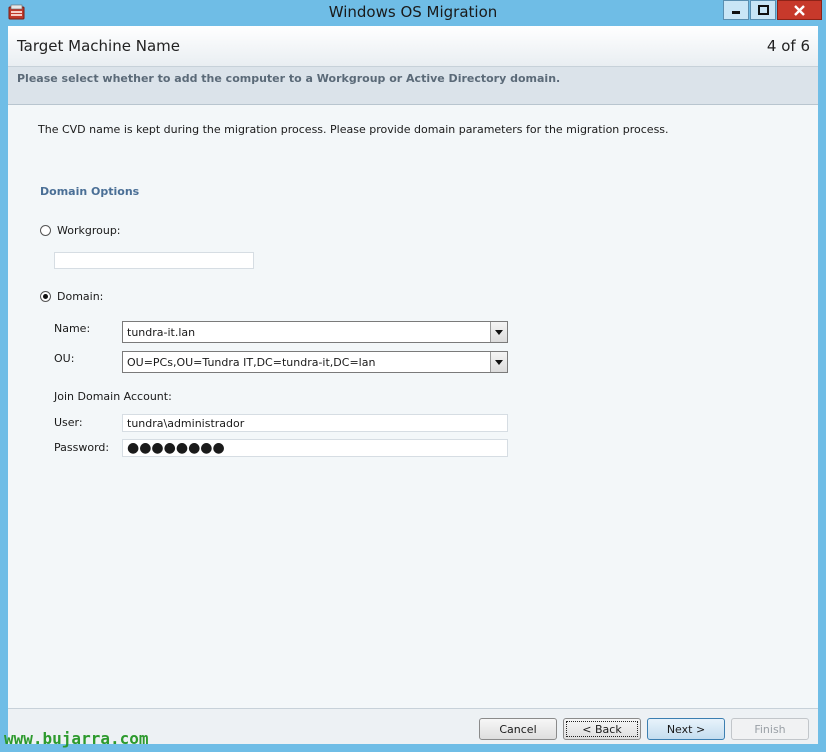 This screenshot has height=752, width=826. I want to click on close-button, so click(799, 10).